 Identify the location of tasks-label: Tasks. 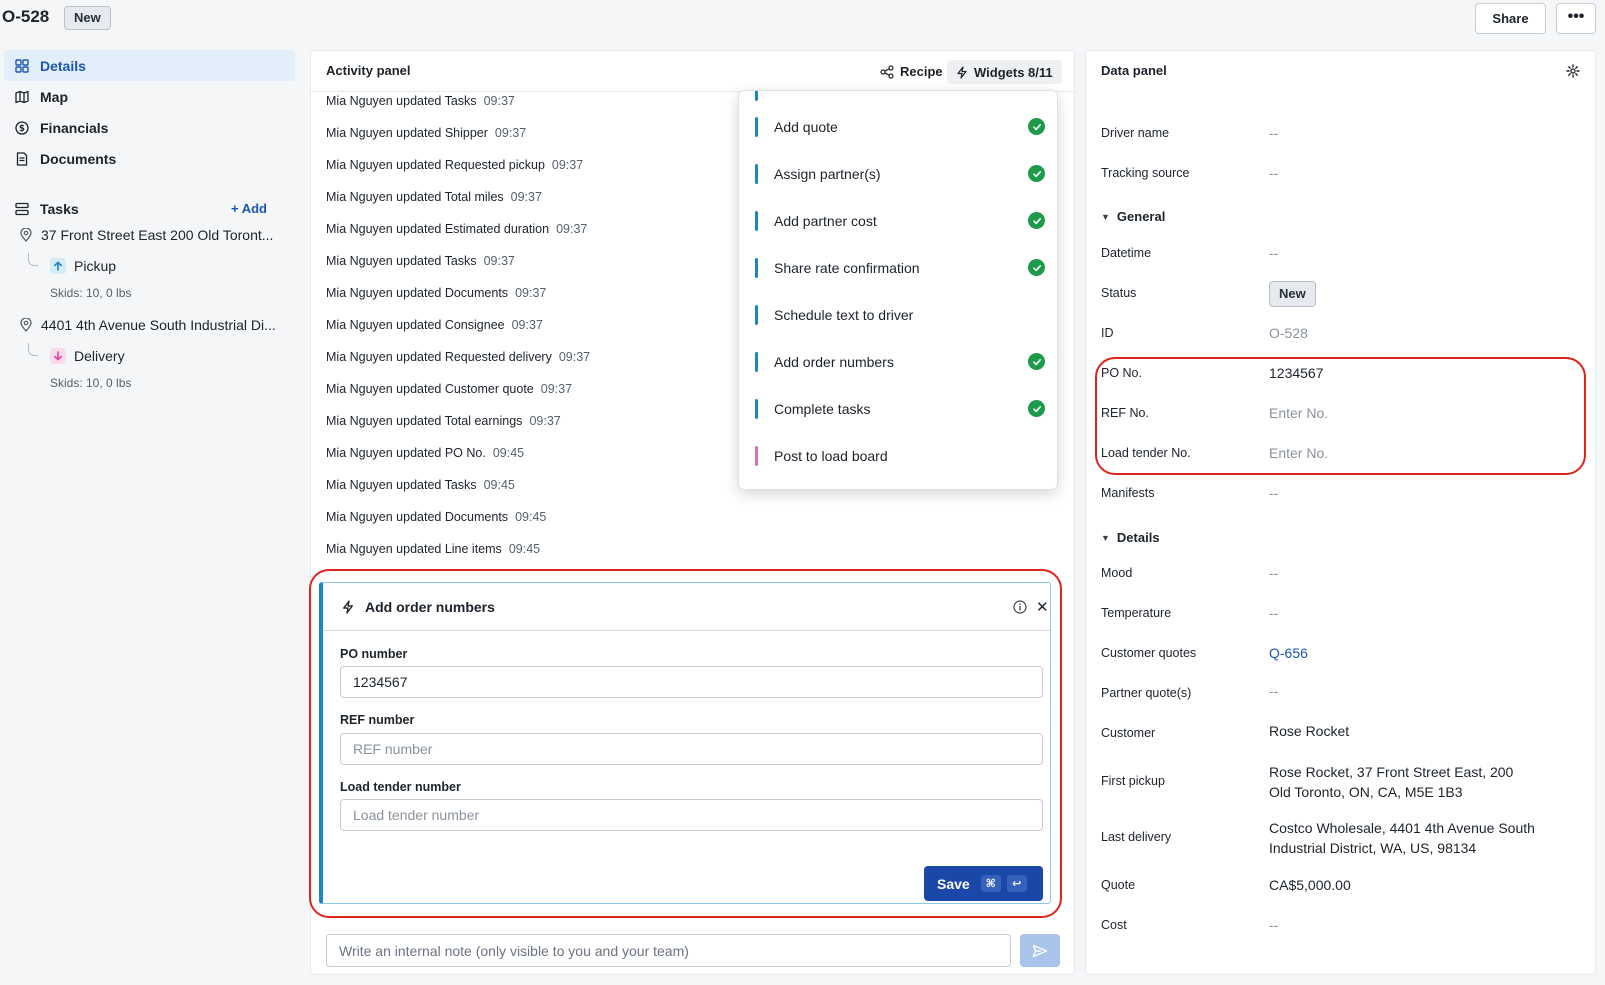
(59, 209).